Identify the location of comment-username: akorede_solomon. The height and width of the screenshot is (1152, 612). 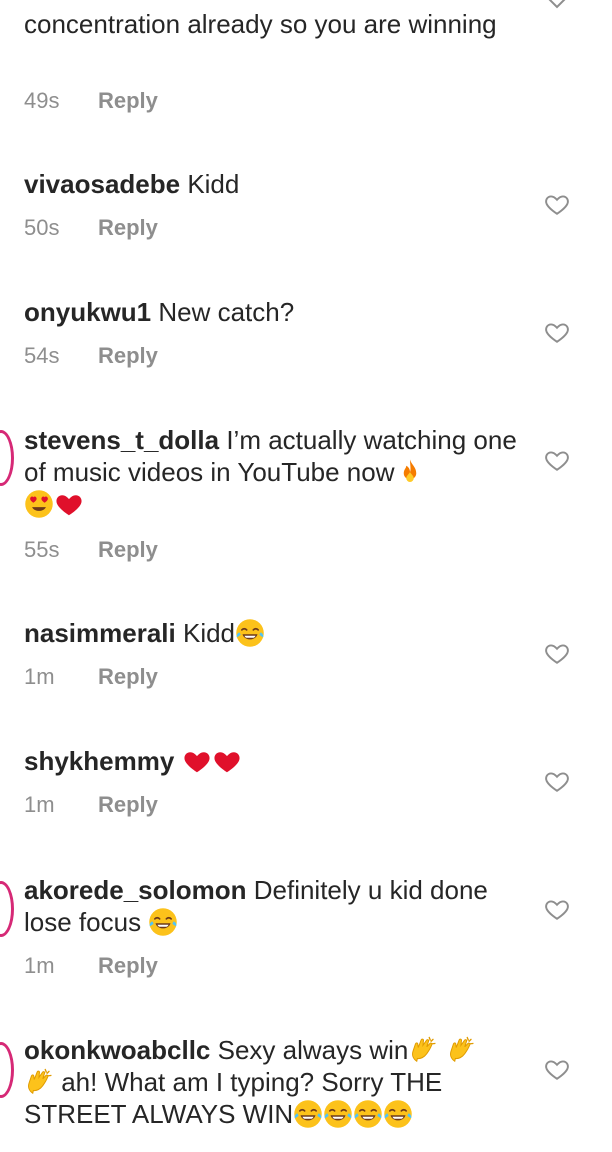
(135, 890).